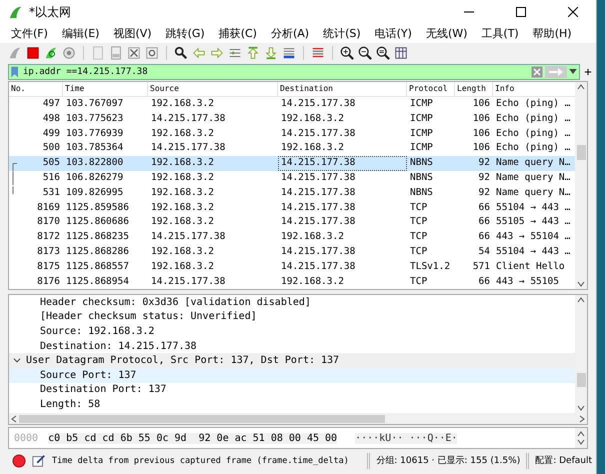 This screenshot has width=605, height=474. I want to click on chevron-icon, so click(17, 361).